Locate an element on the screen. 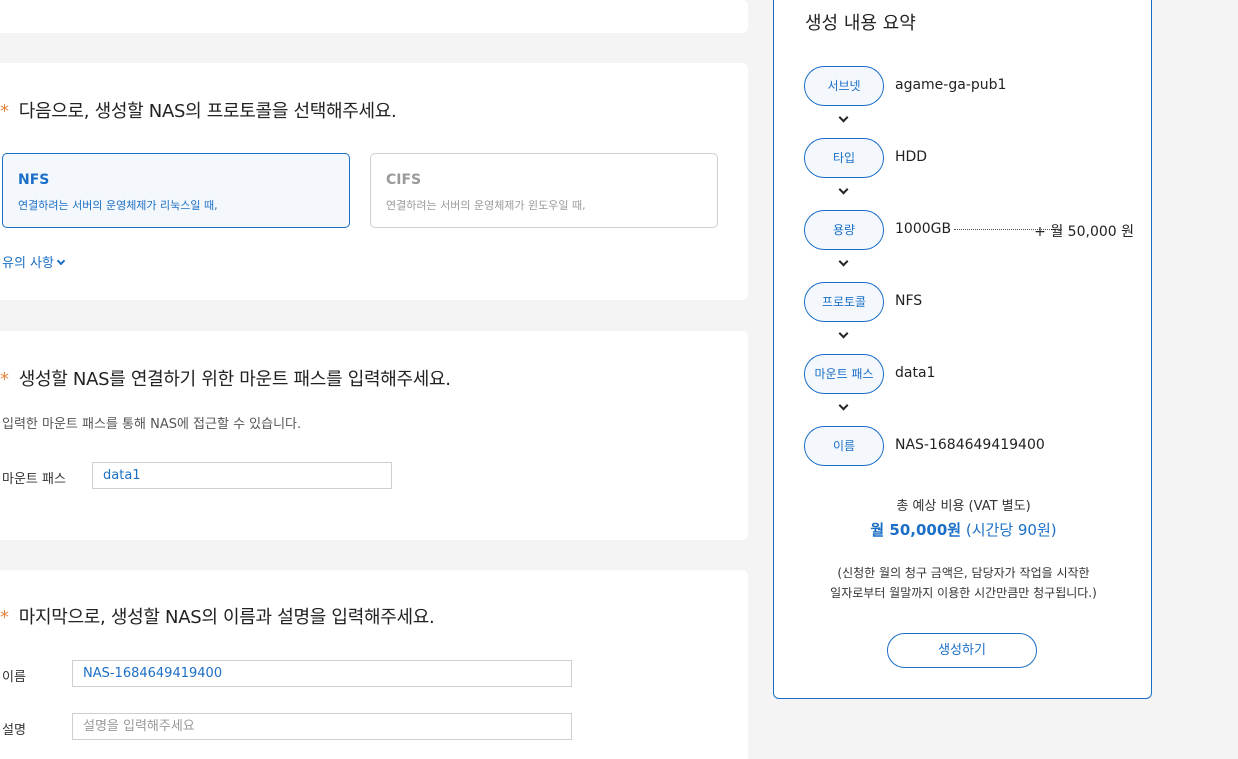 This screenshot has height=759, width=1238. summary-row-capacity: 용량 1000GB + 월 50,000 원 is located at coordinates (969, 230).